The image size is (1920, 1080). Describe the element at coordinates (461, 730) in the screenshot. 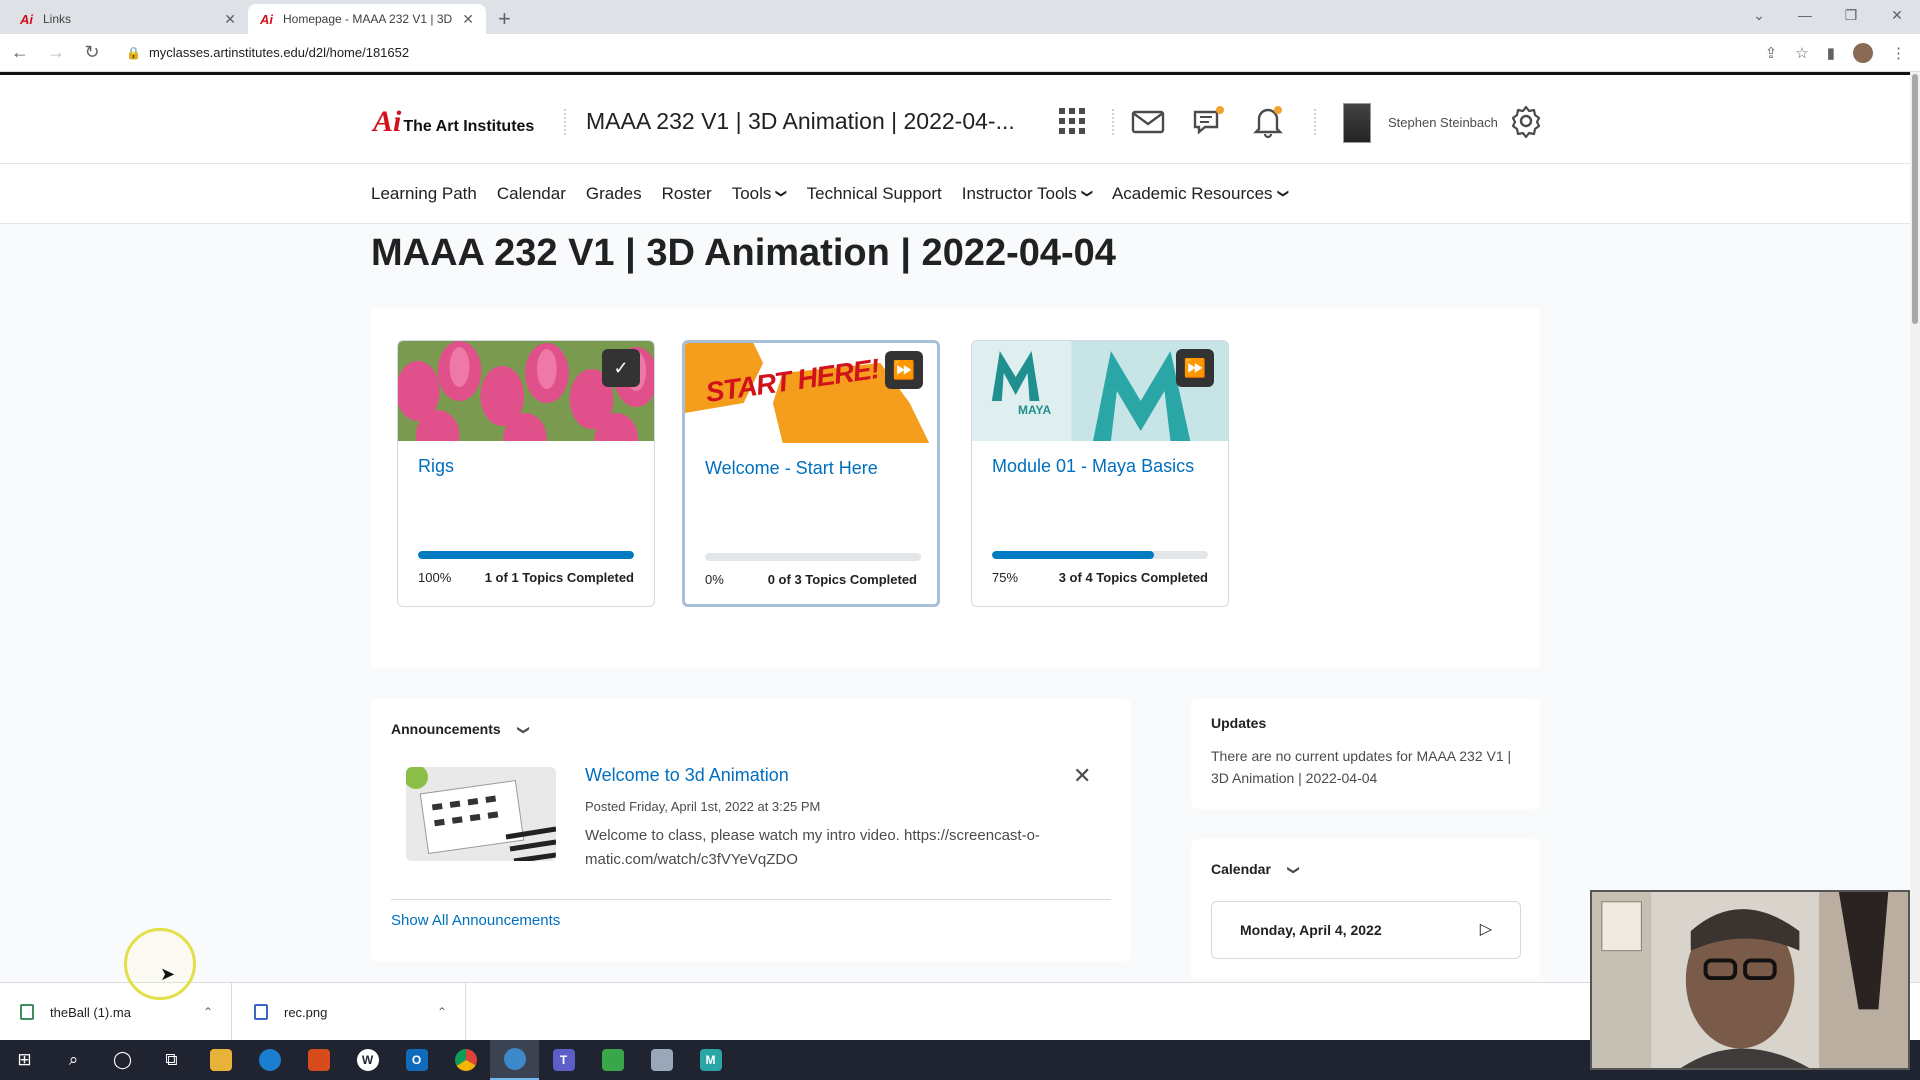

I see `announcements-header: Announcements ❯` at that location.